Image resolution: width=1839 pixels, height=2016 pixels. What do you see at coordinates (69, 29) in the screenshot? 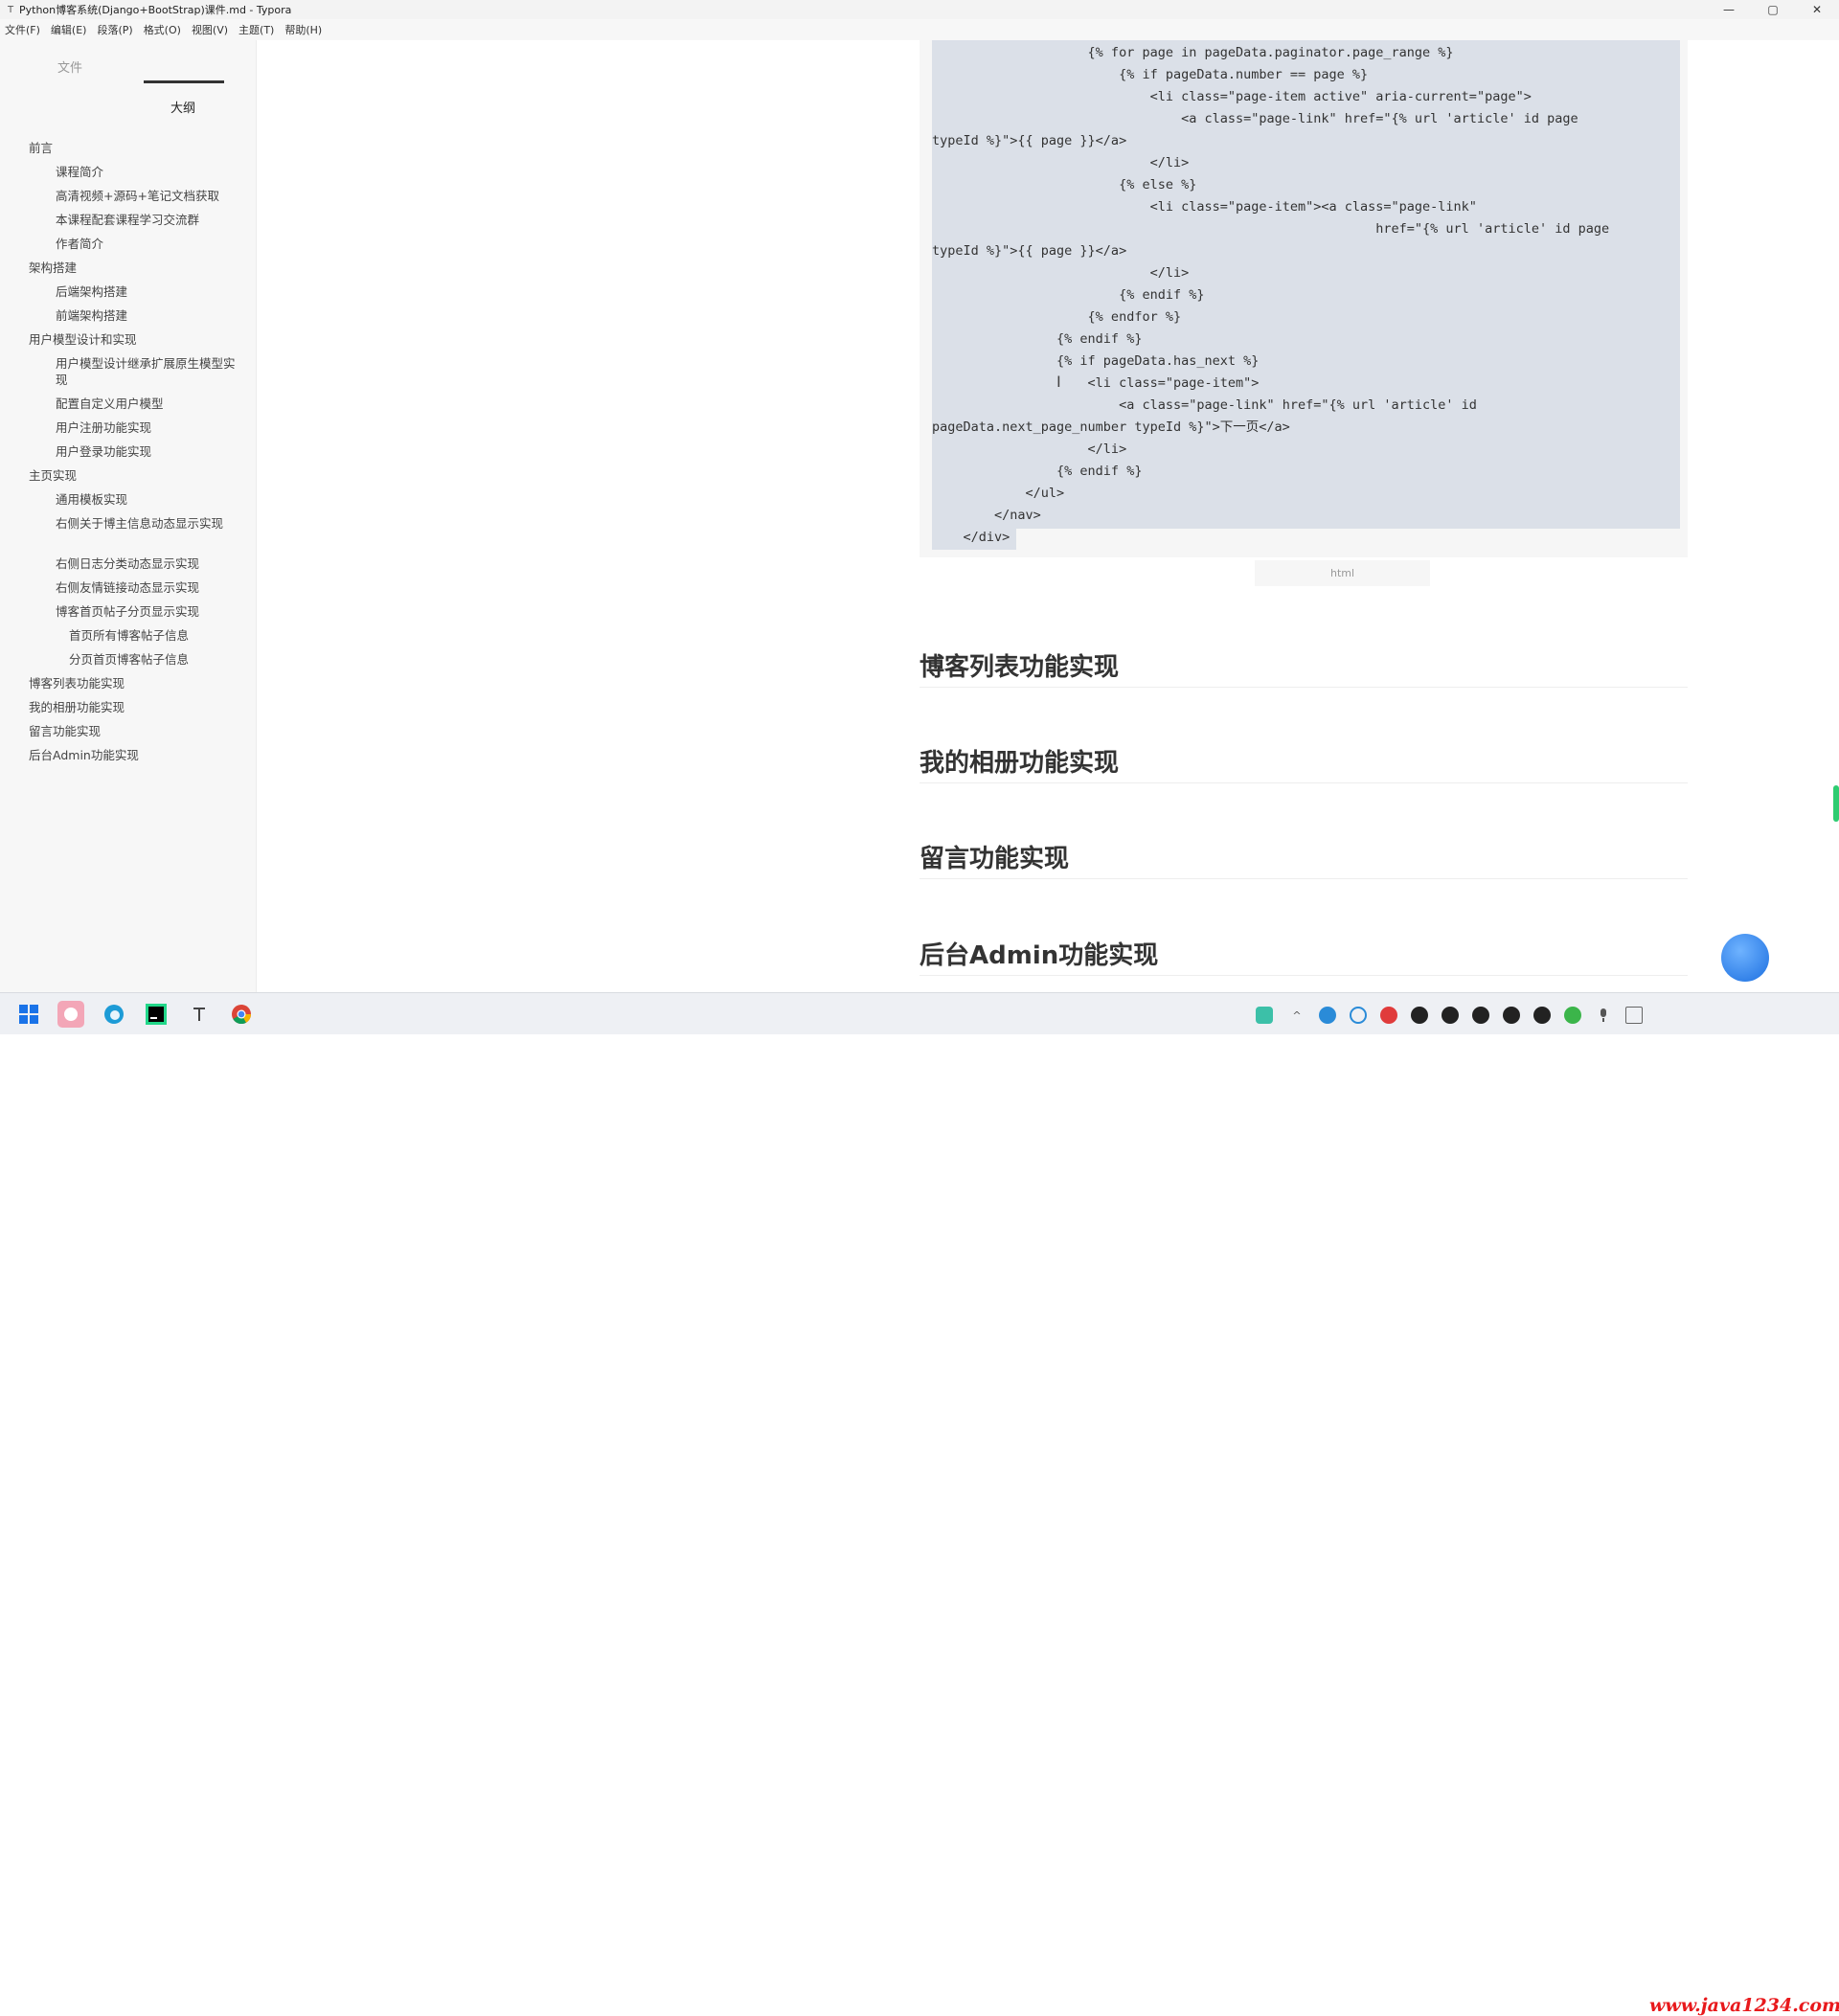
I see `menu-edit: 编辑(E)` at bounding box center [69, 29].